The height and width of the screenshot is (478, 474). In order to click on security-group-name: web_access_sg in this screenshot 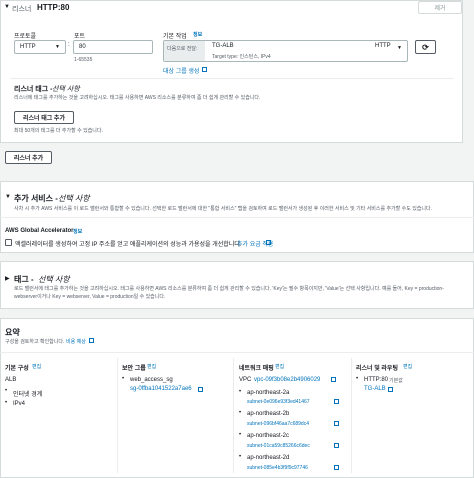, I will do `click(151, 380)`.